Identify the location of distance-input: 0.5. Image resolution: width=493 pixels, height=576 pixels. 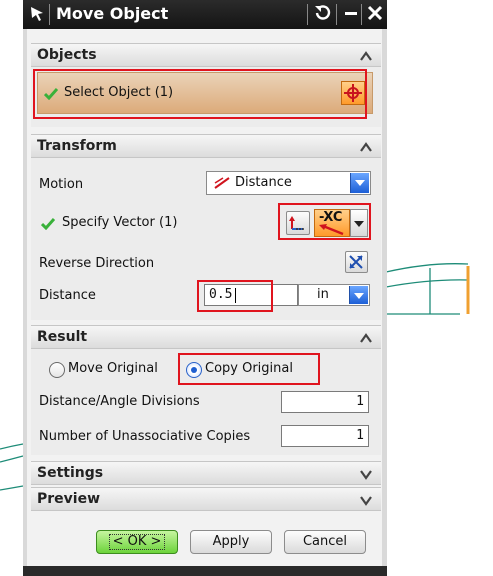
(251, 295).